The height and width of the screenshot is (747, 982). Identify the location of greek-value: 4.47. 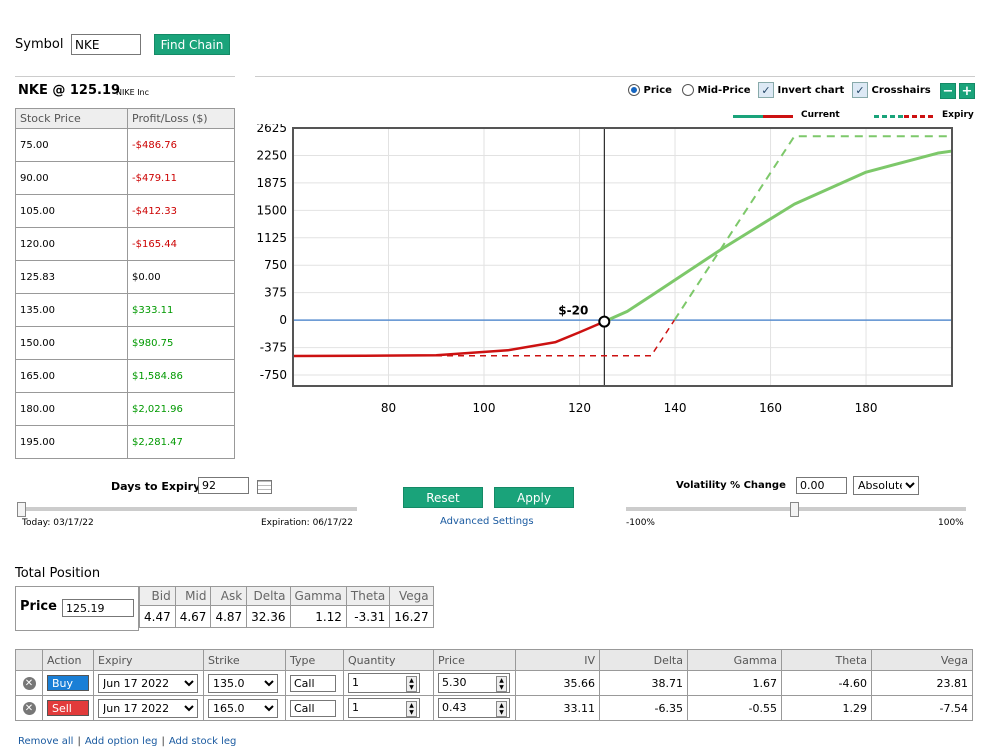
(157, 616).